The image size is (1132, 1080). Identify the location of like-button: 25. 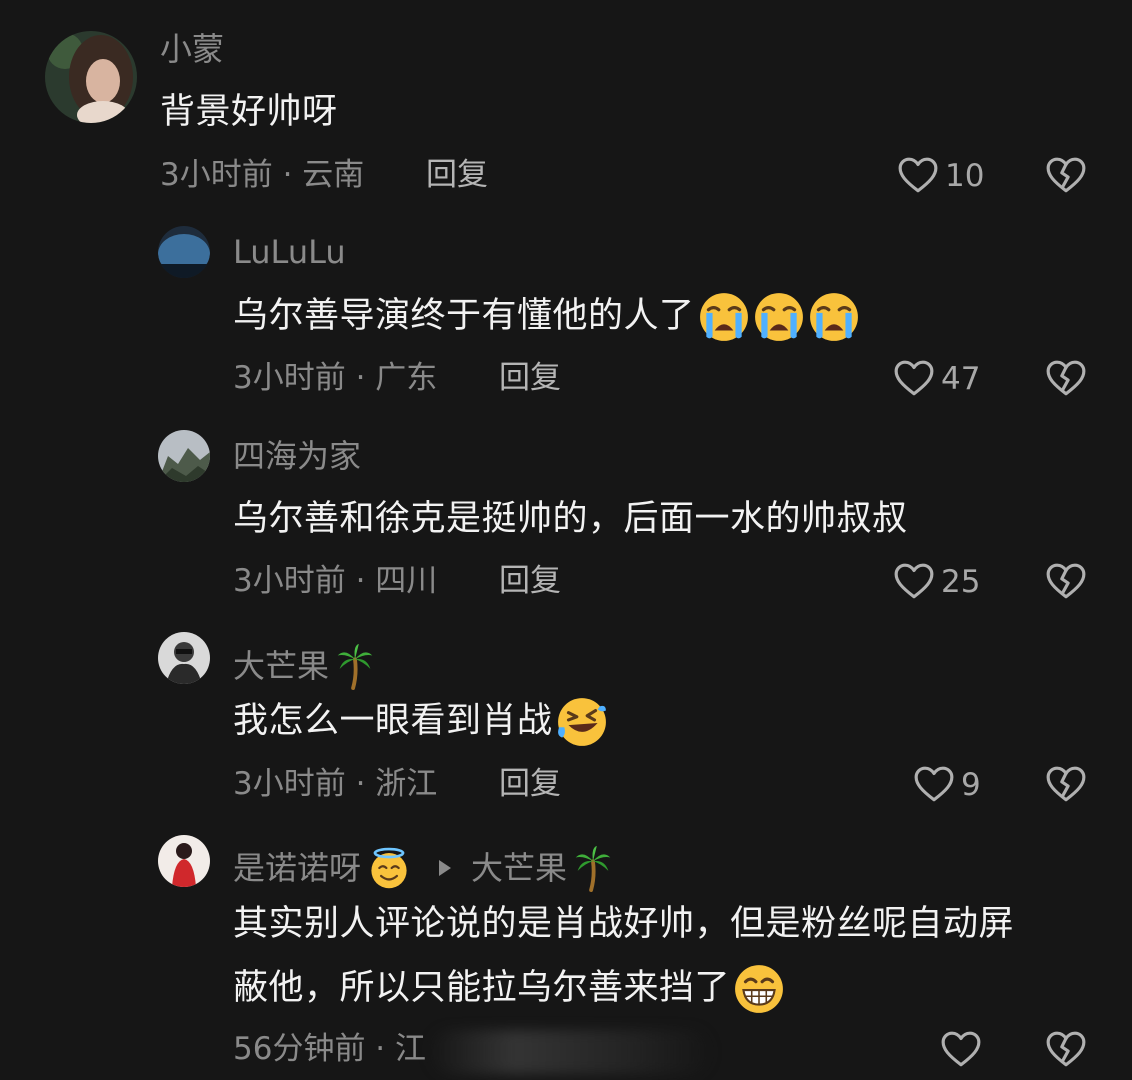
(936, 582).